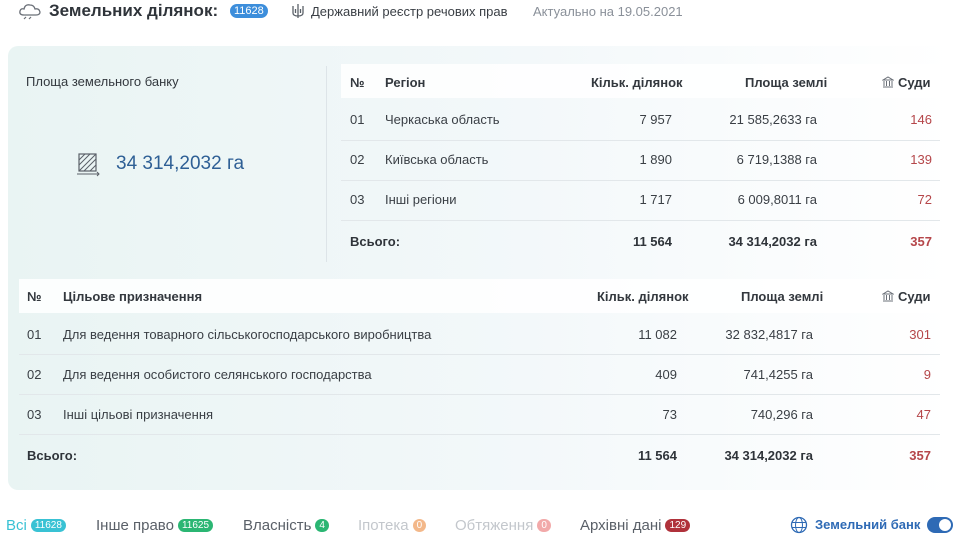 Image resolution: width=960 pixels, height=540 pixels. Describe the element at coordinates (135, 525) in the screenshot. I see `tab-label: Інше право` at that location.